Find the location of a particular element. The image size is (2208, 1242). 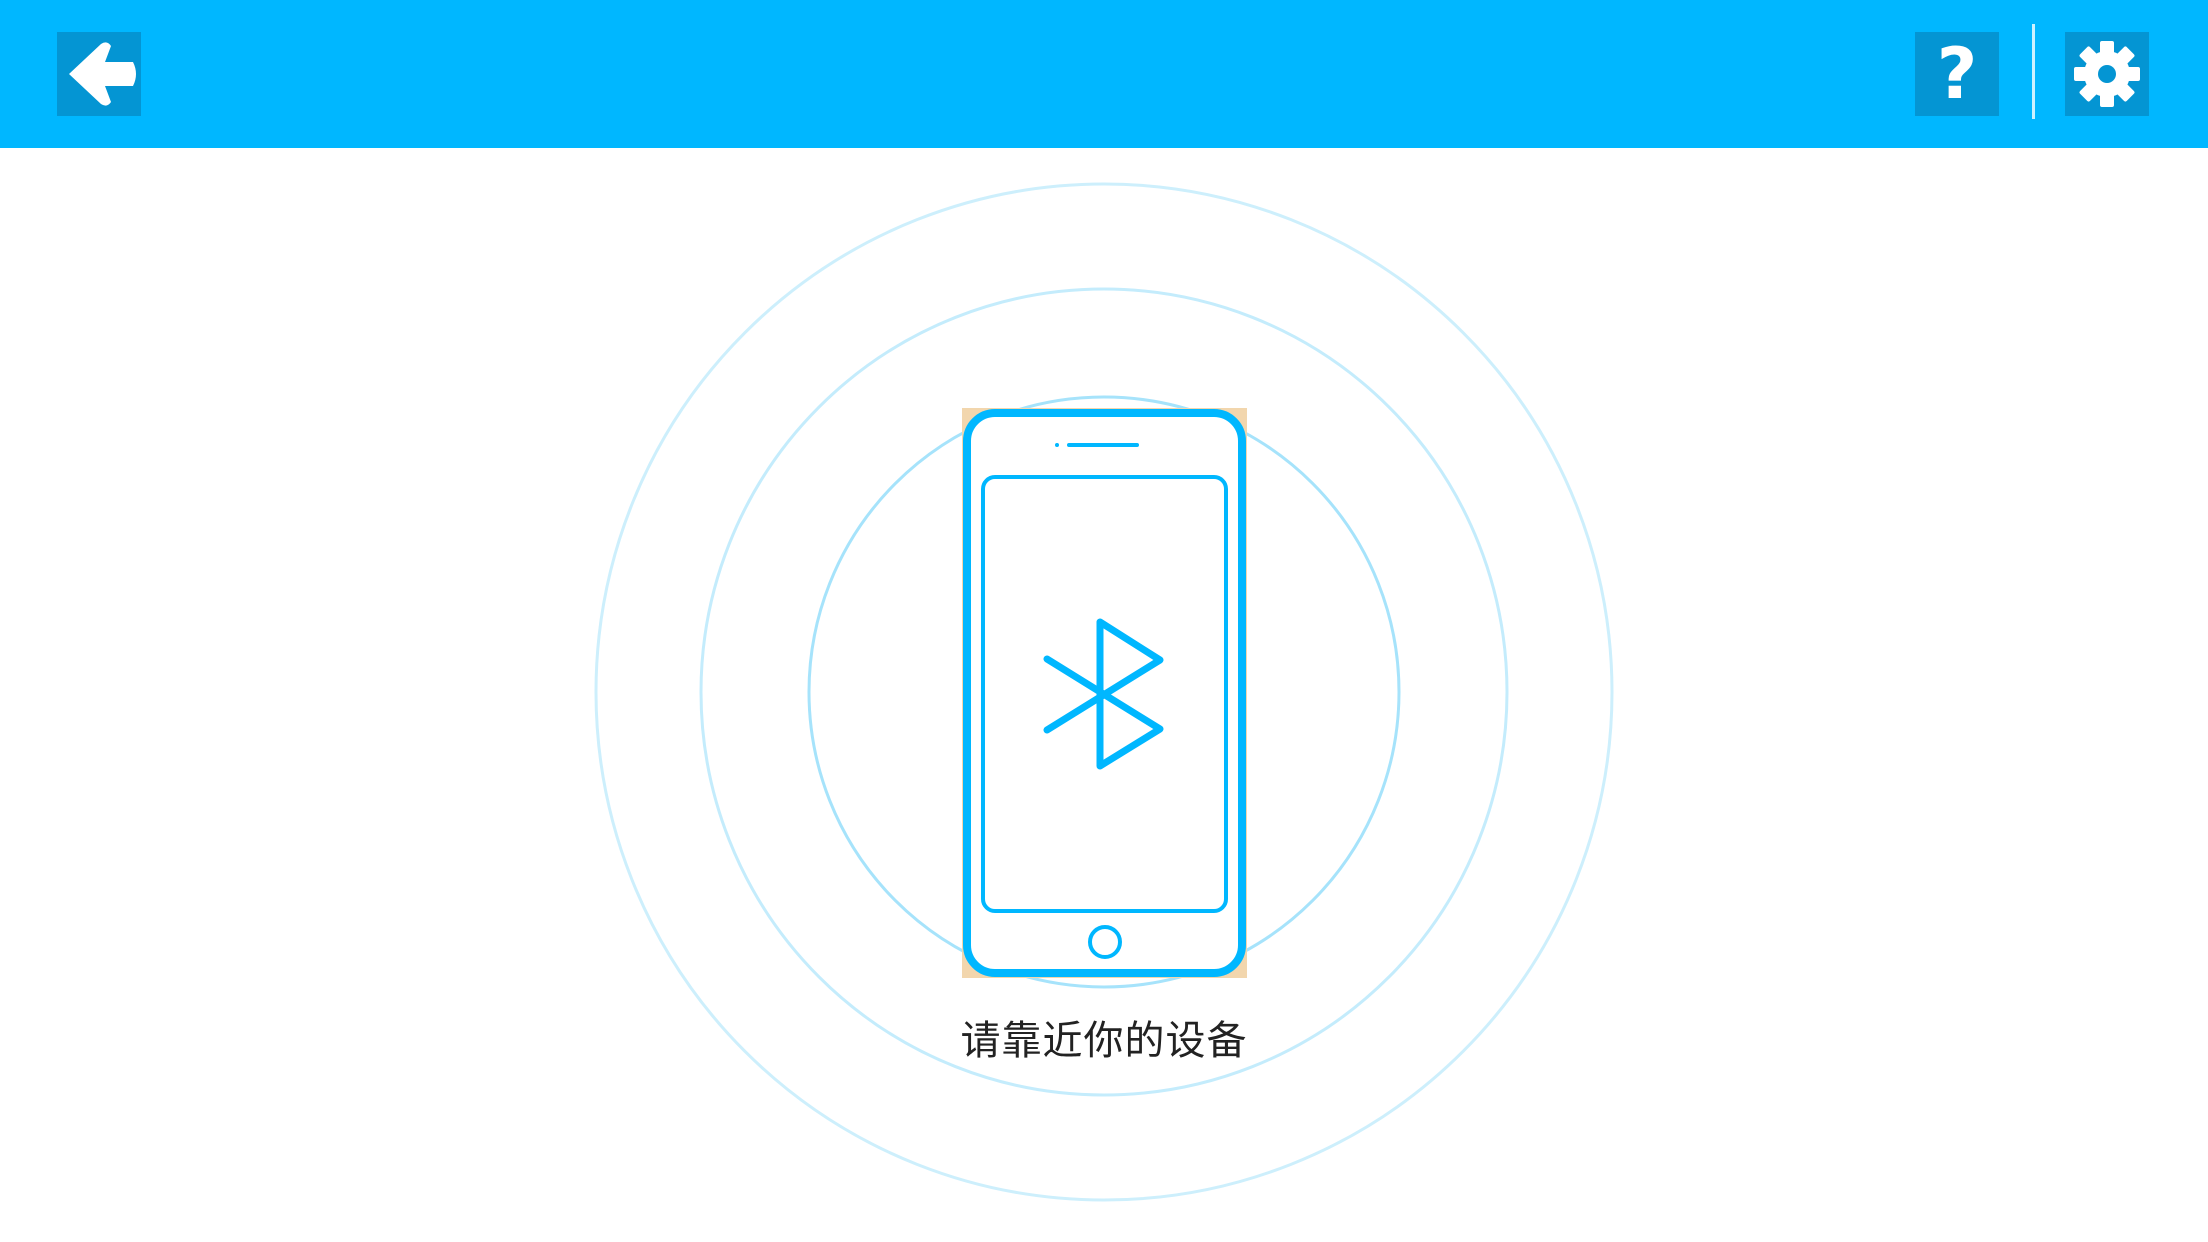

phone-bluetooth-icon is located at coordinates (1104, 693).